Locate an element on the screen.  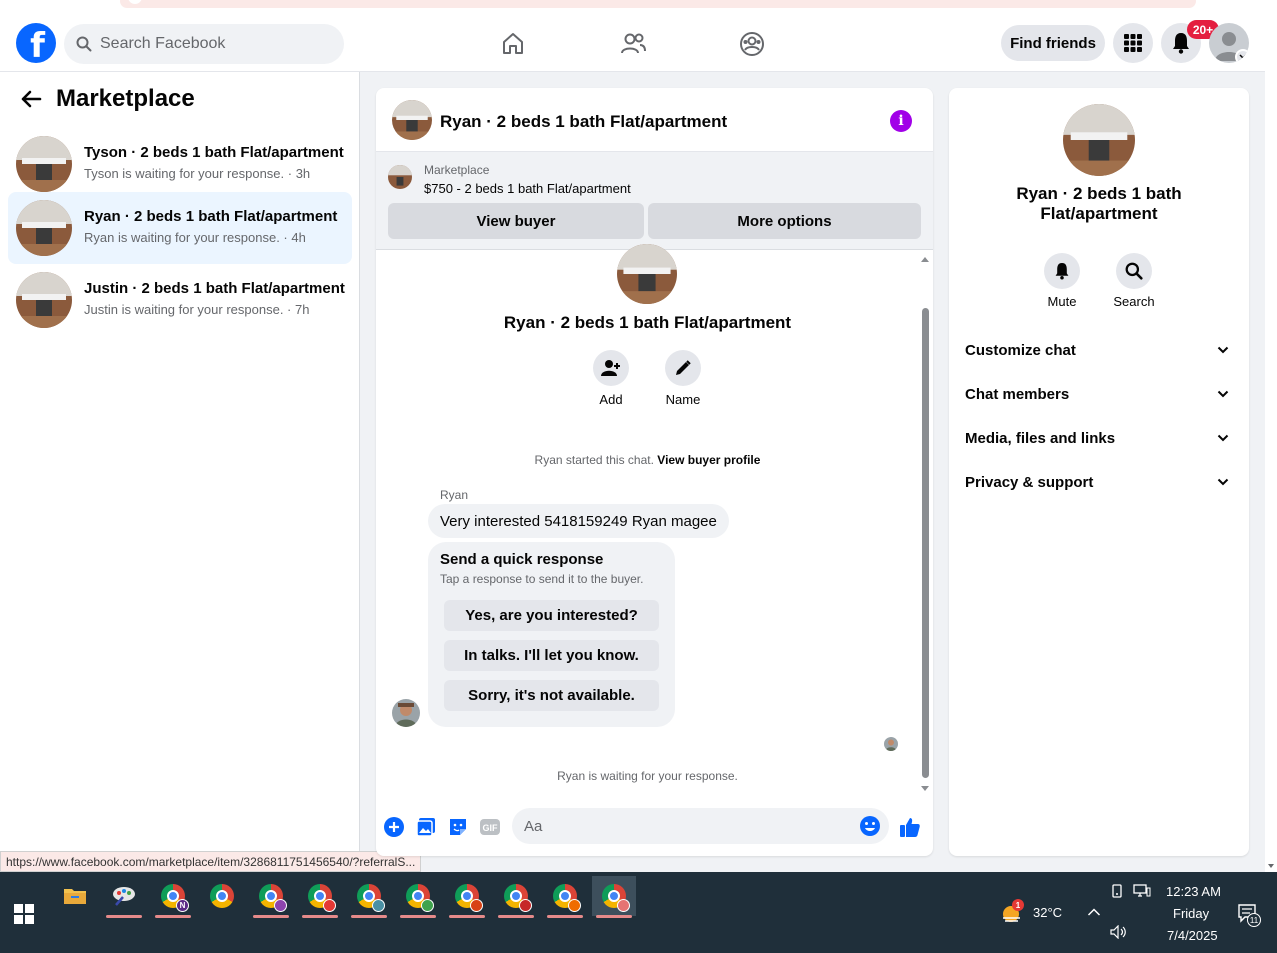
groups-icon is located at coordinates (752, 44).